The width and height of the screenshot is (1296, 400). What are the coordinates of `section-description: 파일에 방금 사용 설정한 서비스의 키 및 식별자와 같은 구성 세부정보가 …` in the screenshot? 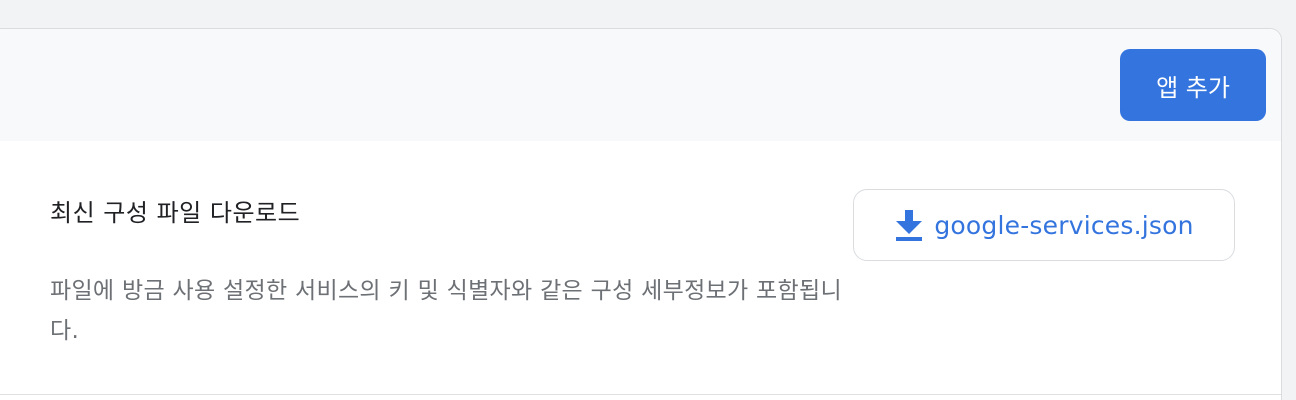 It's located at (446, 311).